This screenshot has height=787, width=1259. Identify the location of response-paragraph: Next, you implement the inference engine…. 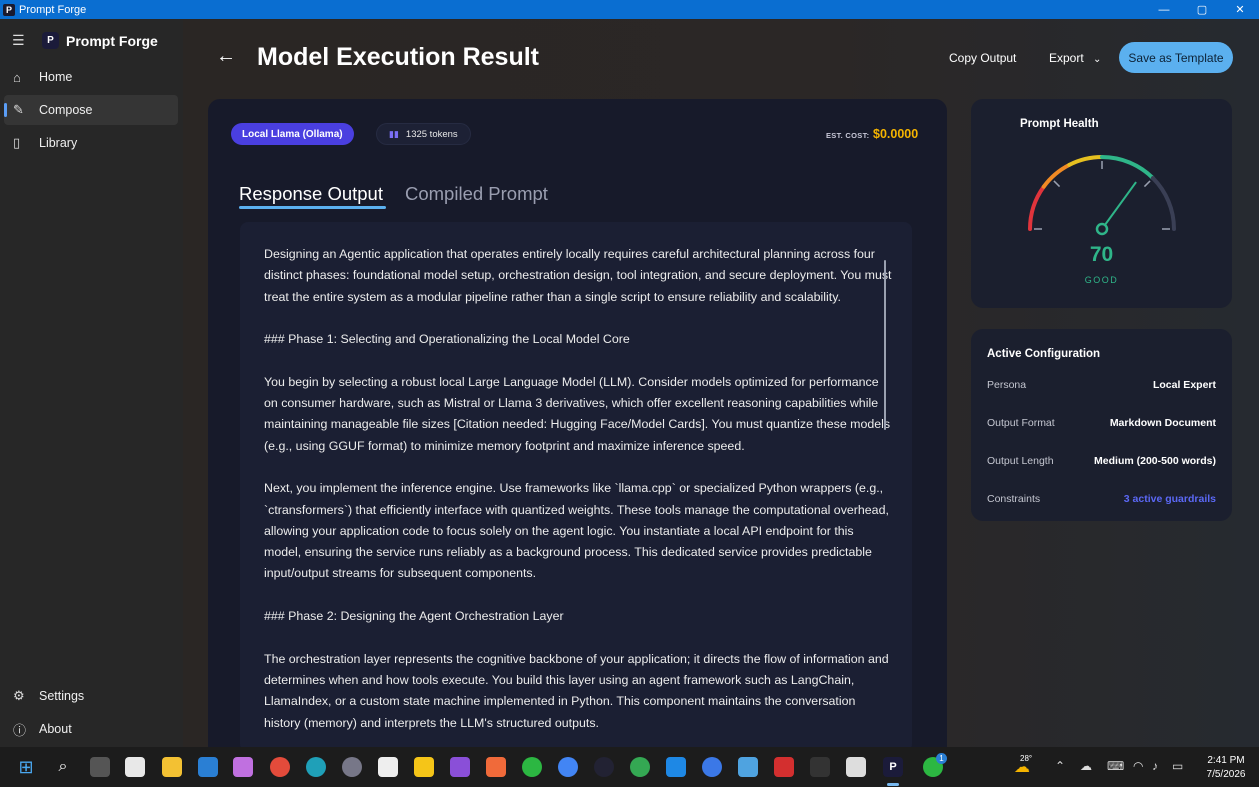
(576, 531).